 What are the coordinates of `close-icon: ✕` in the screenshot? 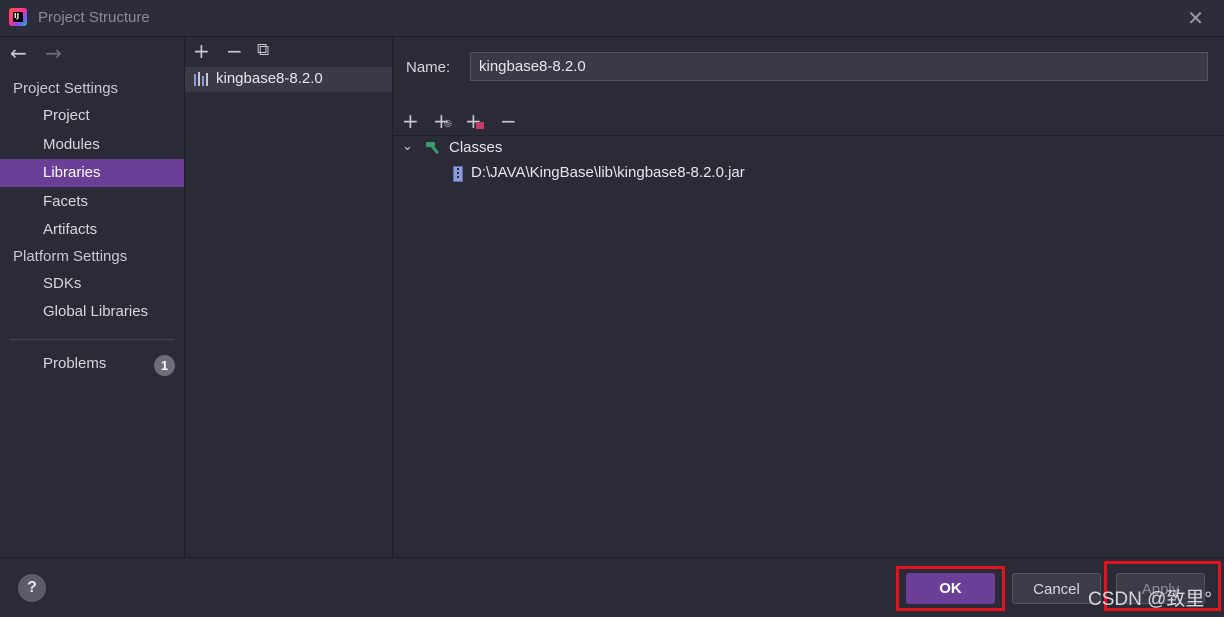 It's located at (1195, 18).